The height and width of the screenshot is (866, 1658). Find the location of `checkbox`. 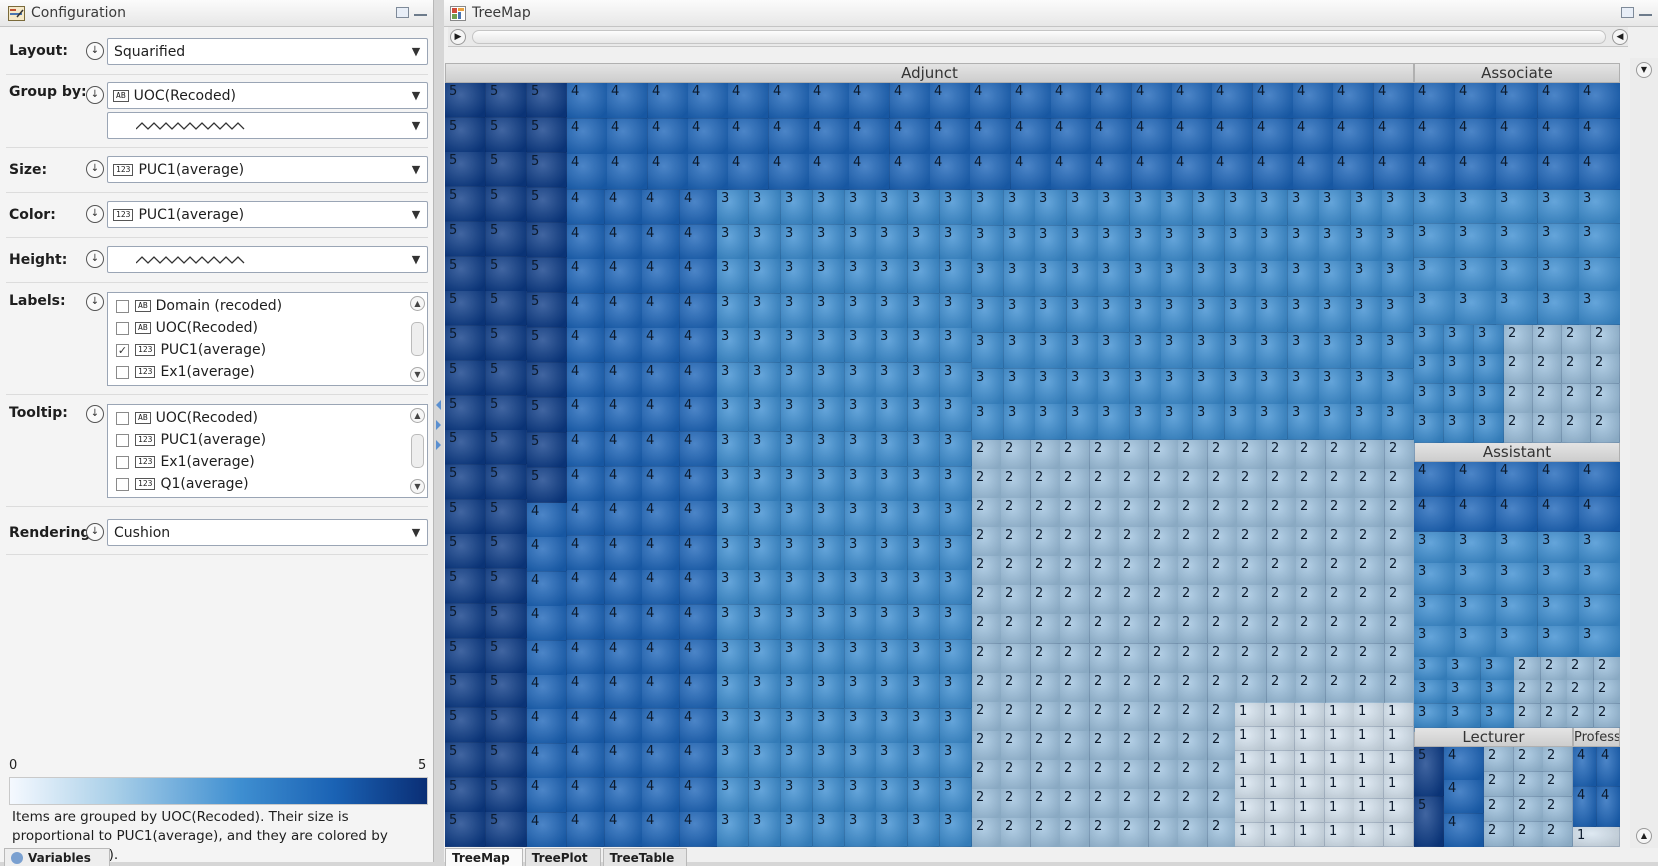

checkbox is located at coordinates (122, 328).